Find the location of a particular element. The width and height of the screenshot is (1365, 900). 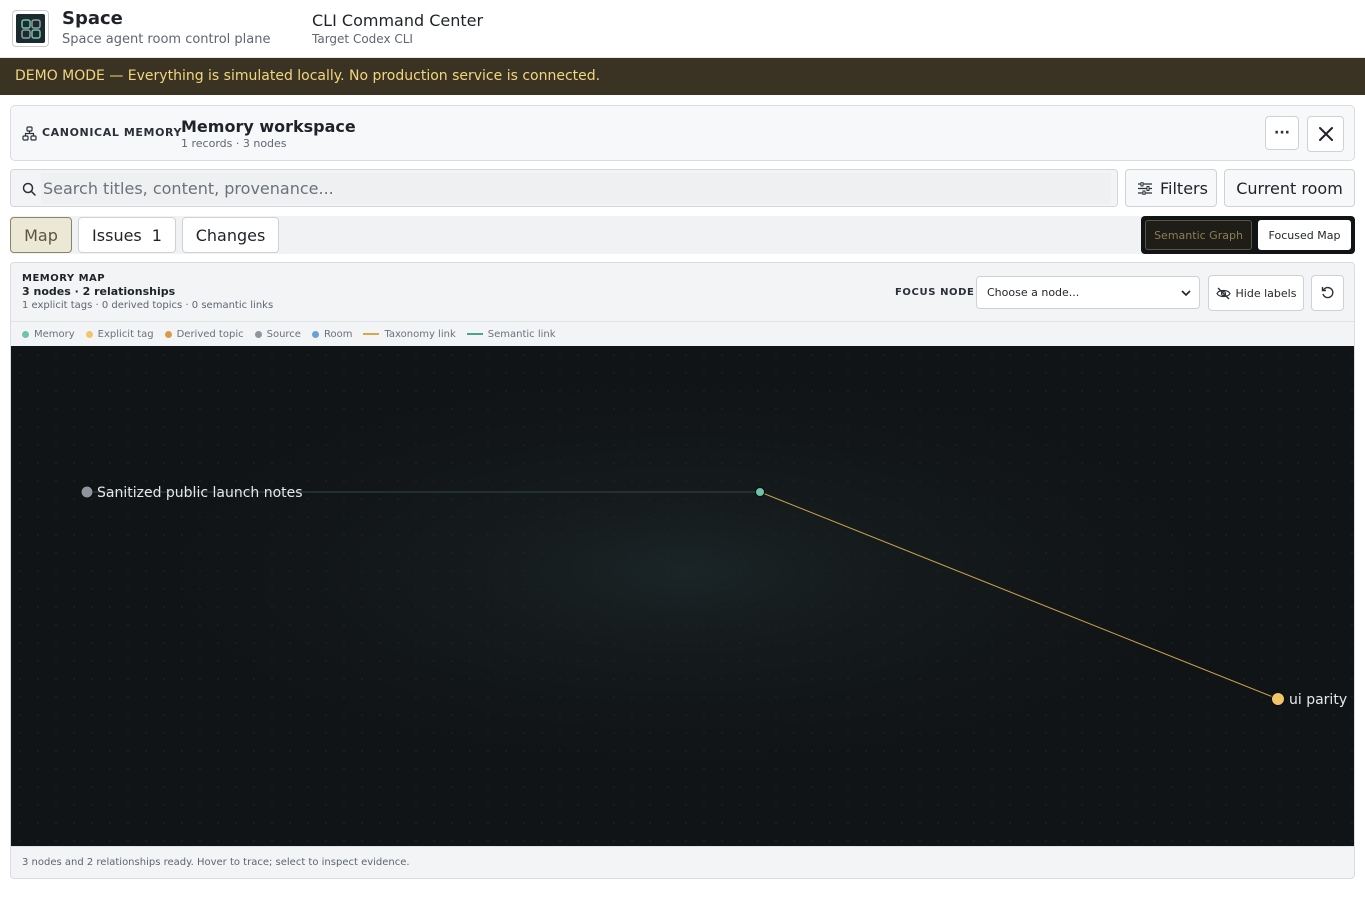

close-icon is located at coordinates (1325, 134).